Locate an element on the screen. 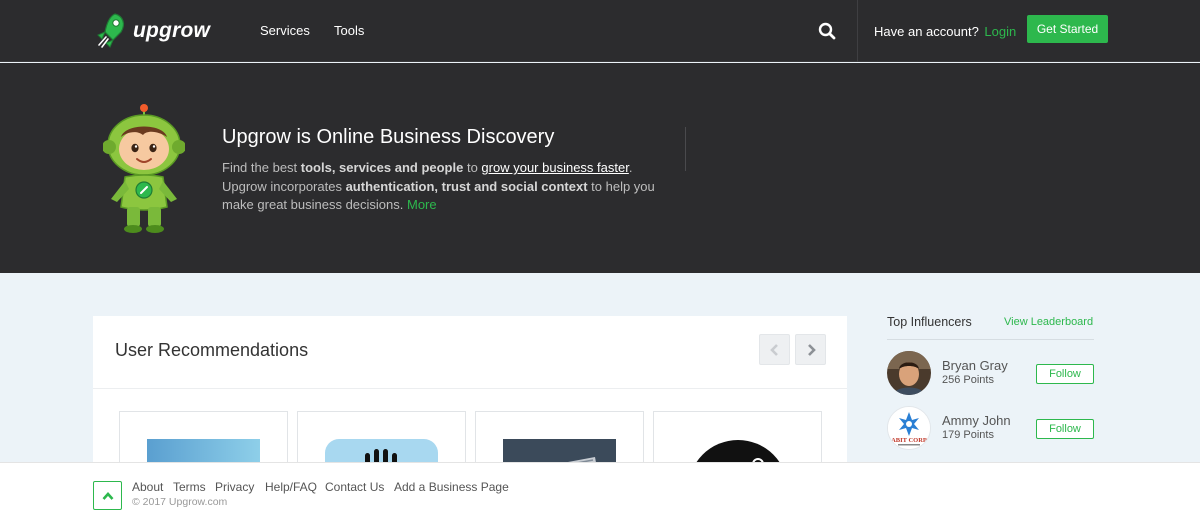 Image resolution: width=1200 pixels, height=524 pixels. influencers-separator is located at coordinates (990, 339).